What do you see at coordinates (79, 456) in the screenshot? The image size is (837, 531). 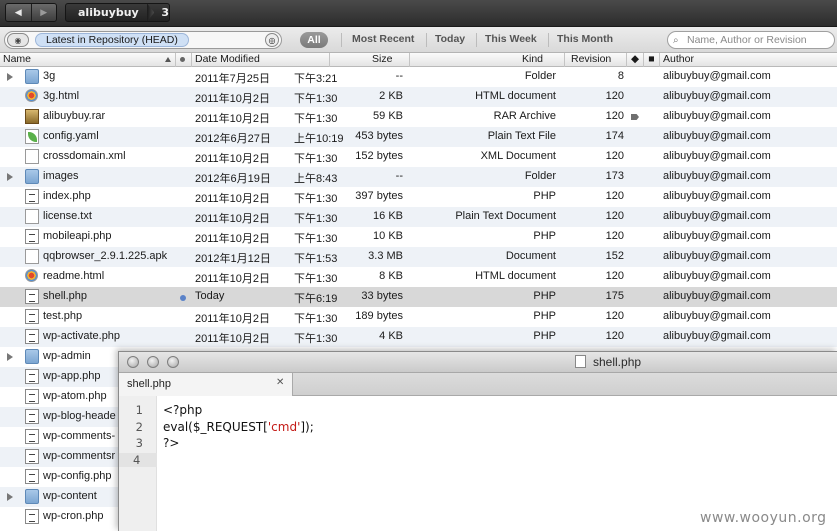 I see `file-name: wp-commentsr` at bounding box center [79, 456].